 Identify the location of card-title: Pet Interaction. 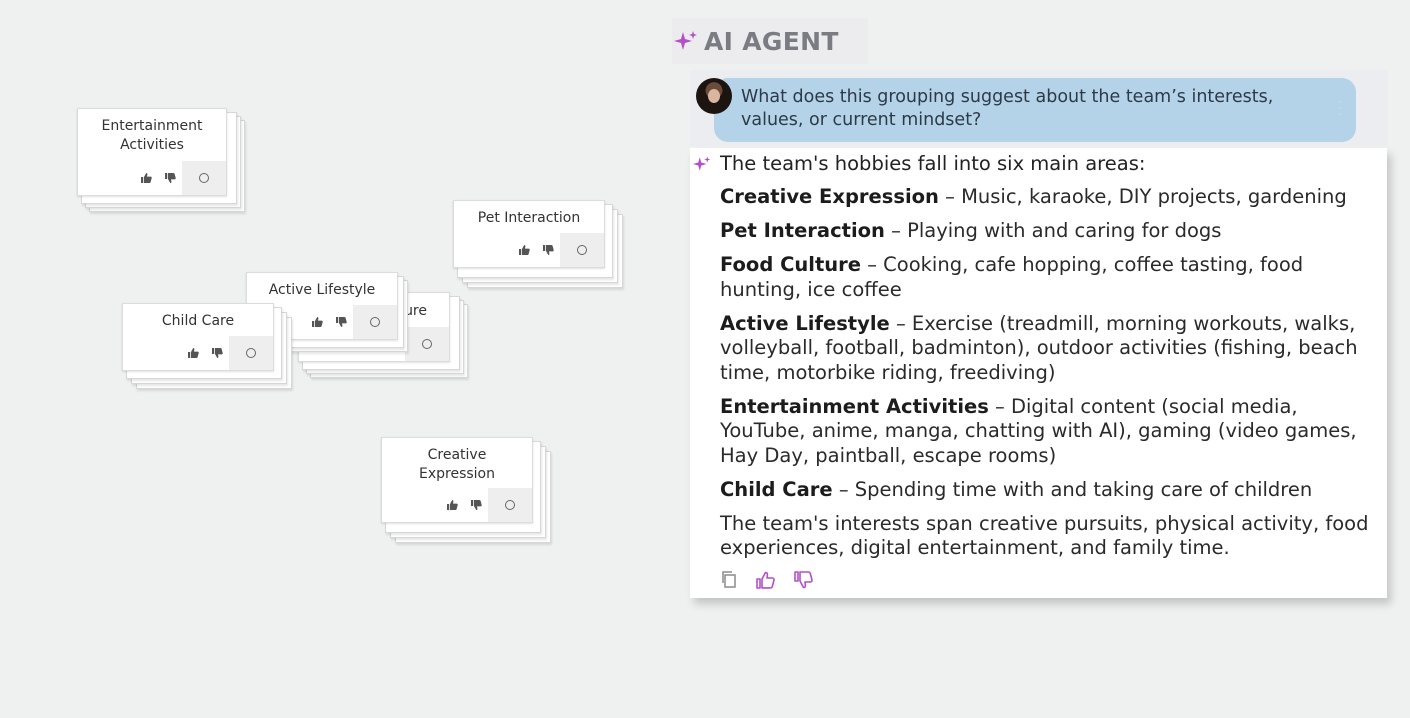
(529, 218).